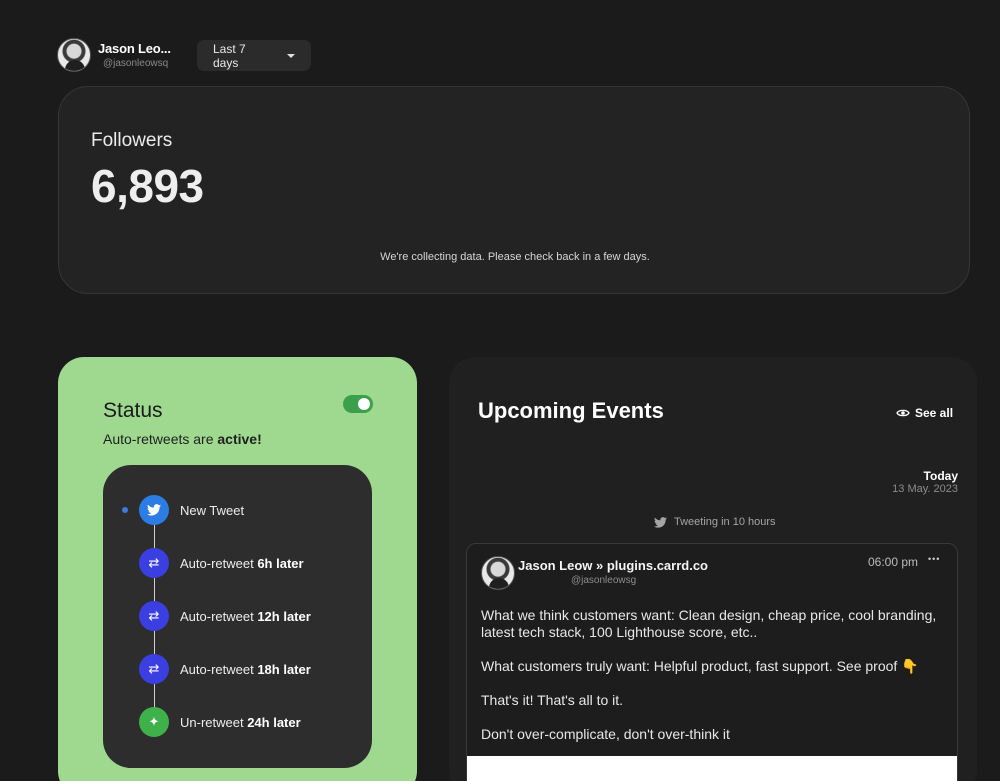 This screenshot has width=1000, height=781. What do you see at coordinates (132, 140) in the screenshot?
I see `followers-label: Followers` at bounding box center [132, 140].